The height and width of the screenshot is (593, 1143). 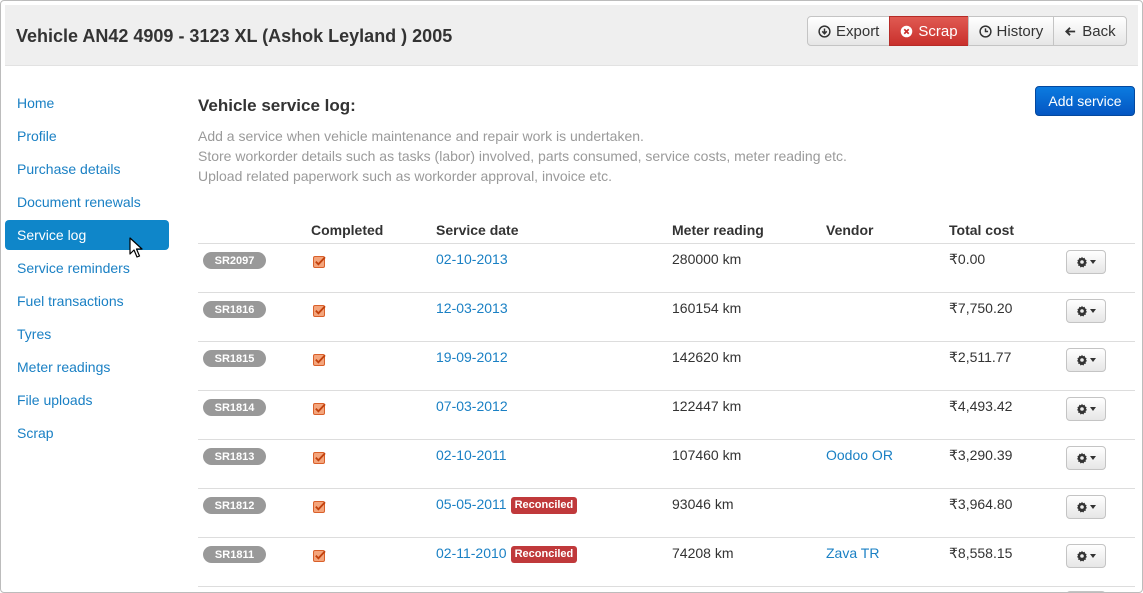 I want to click on service-id-badge: SR1813, so click(x=234, y=456).